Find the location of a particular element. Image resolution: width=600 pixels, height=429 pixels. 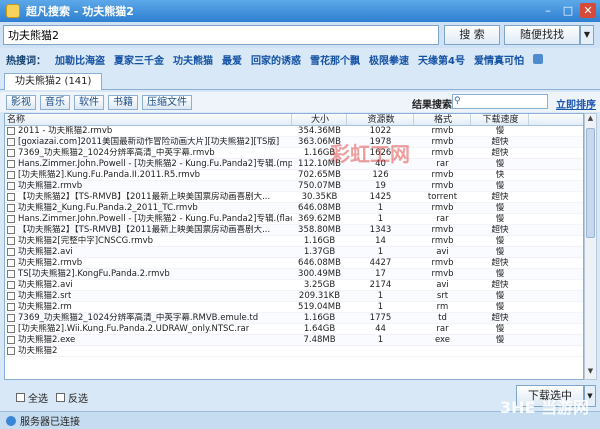

vertical-scrollbar: ▲ ▼ is located at coordinates (590, 246).